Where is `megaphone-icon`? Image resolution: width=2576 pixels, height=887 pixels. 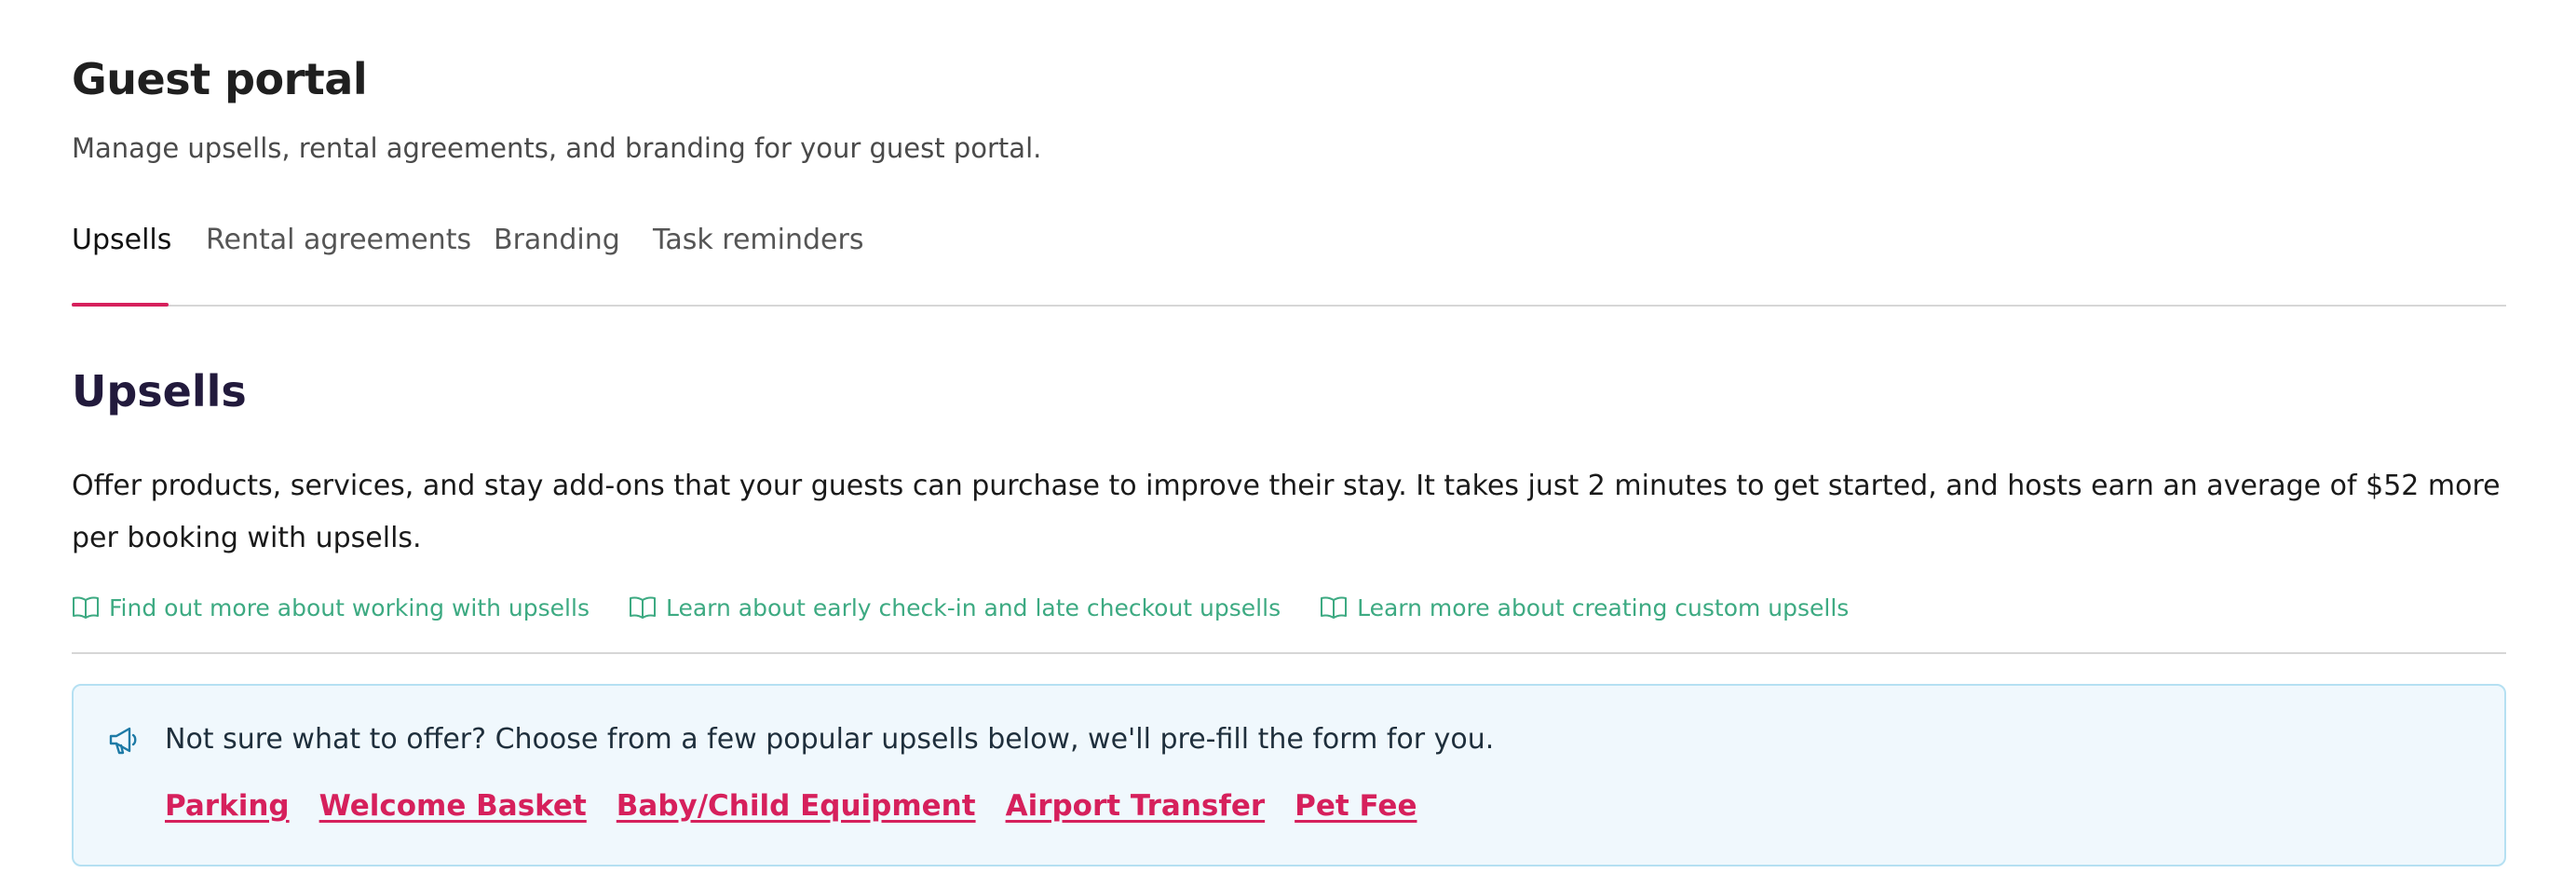 megaphone-icon is located at coordinates (123, 741).